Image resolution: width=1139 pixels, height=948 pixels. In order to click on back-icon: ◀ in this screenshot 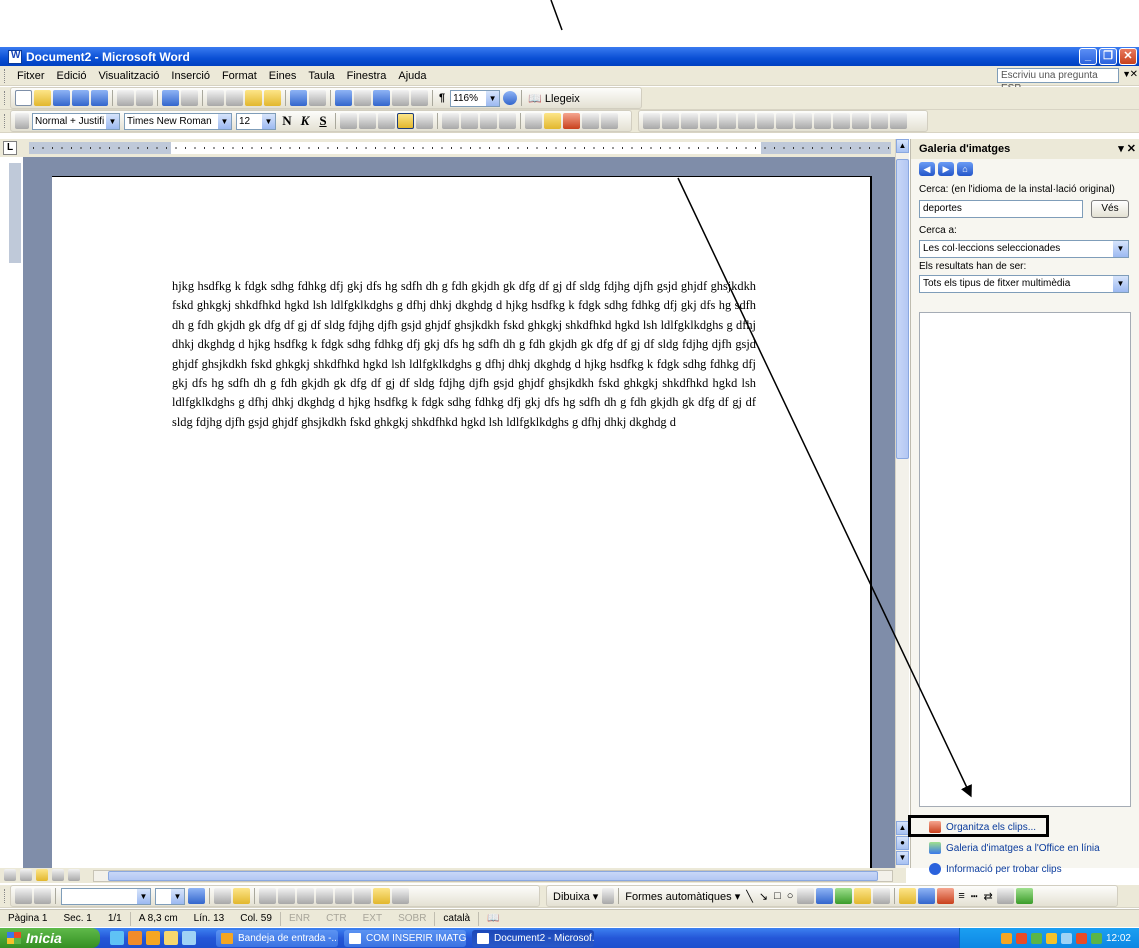, I will do `click(927, 169)`.